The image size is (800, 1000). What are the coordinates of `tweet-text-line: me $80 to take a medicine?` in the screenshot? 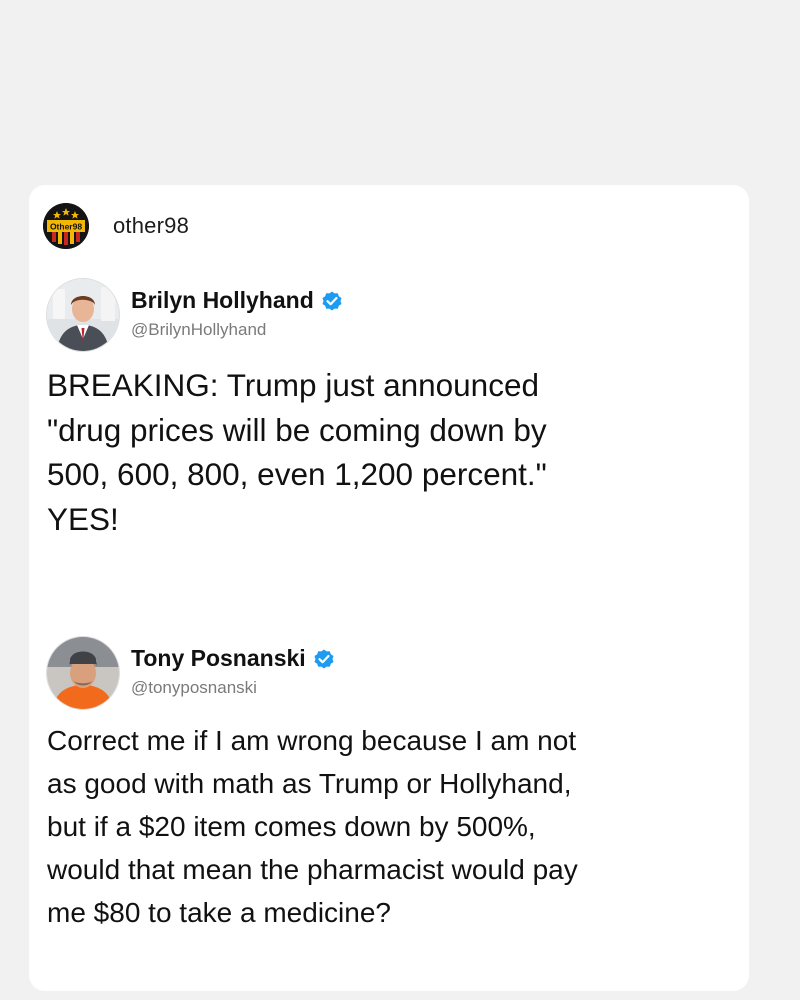 It's located at (219, 912).